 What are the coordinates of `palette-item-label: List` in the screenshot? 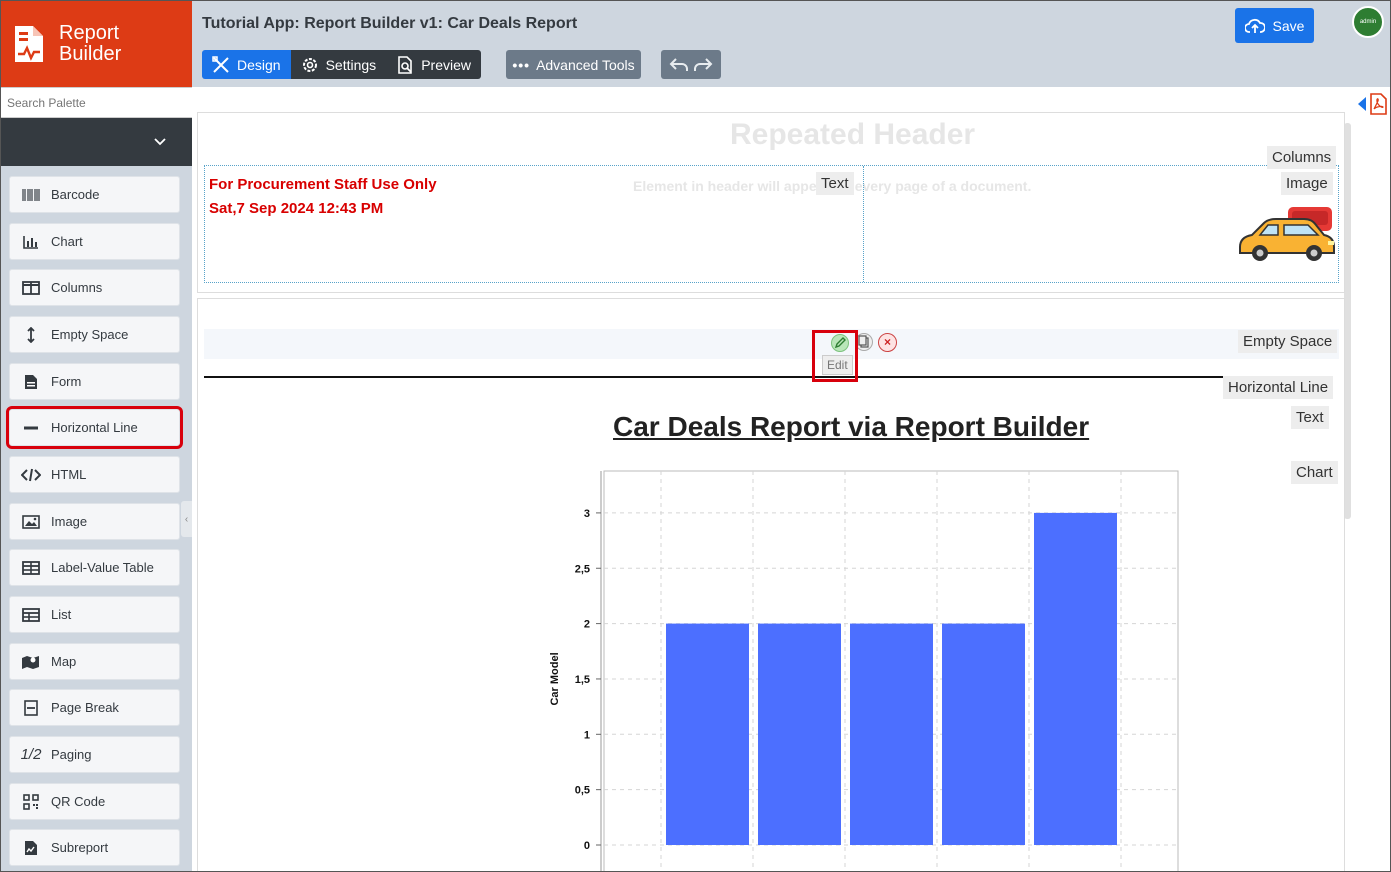 It's located at (61, 614).